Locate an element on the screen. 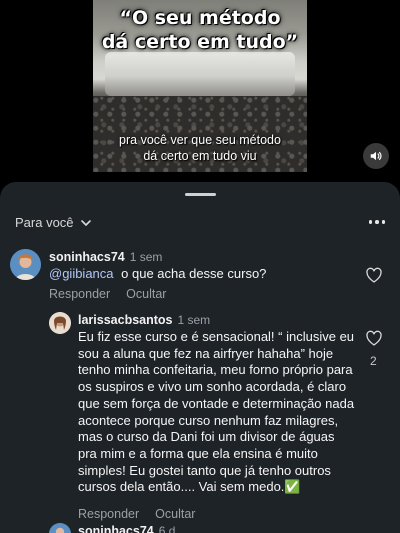 This screenshot has height=533, width=400. video-tray-shape is located at coordinates (200, 74).